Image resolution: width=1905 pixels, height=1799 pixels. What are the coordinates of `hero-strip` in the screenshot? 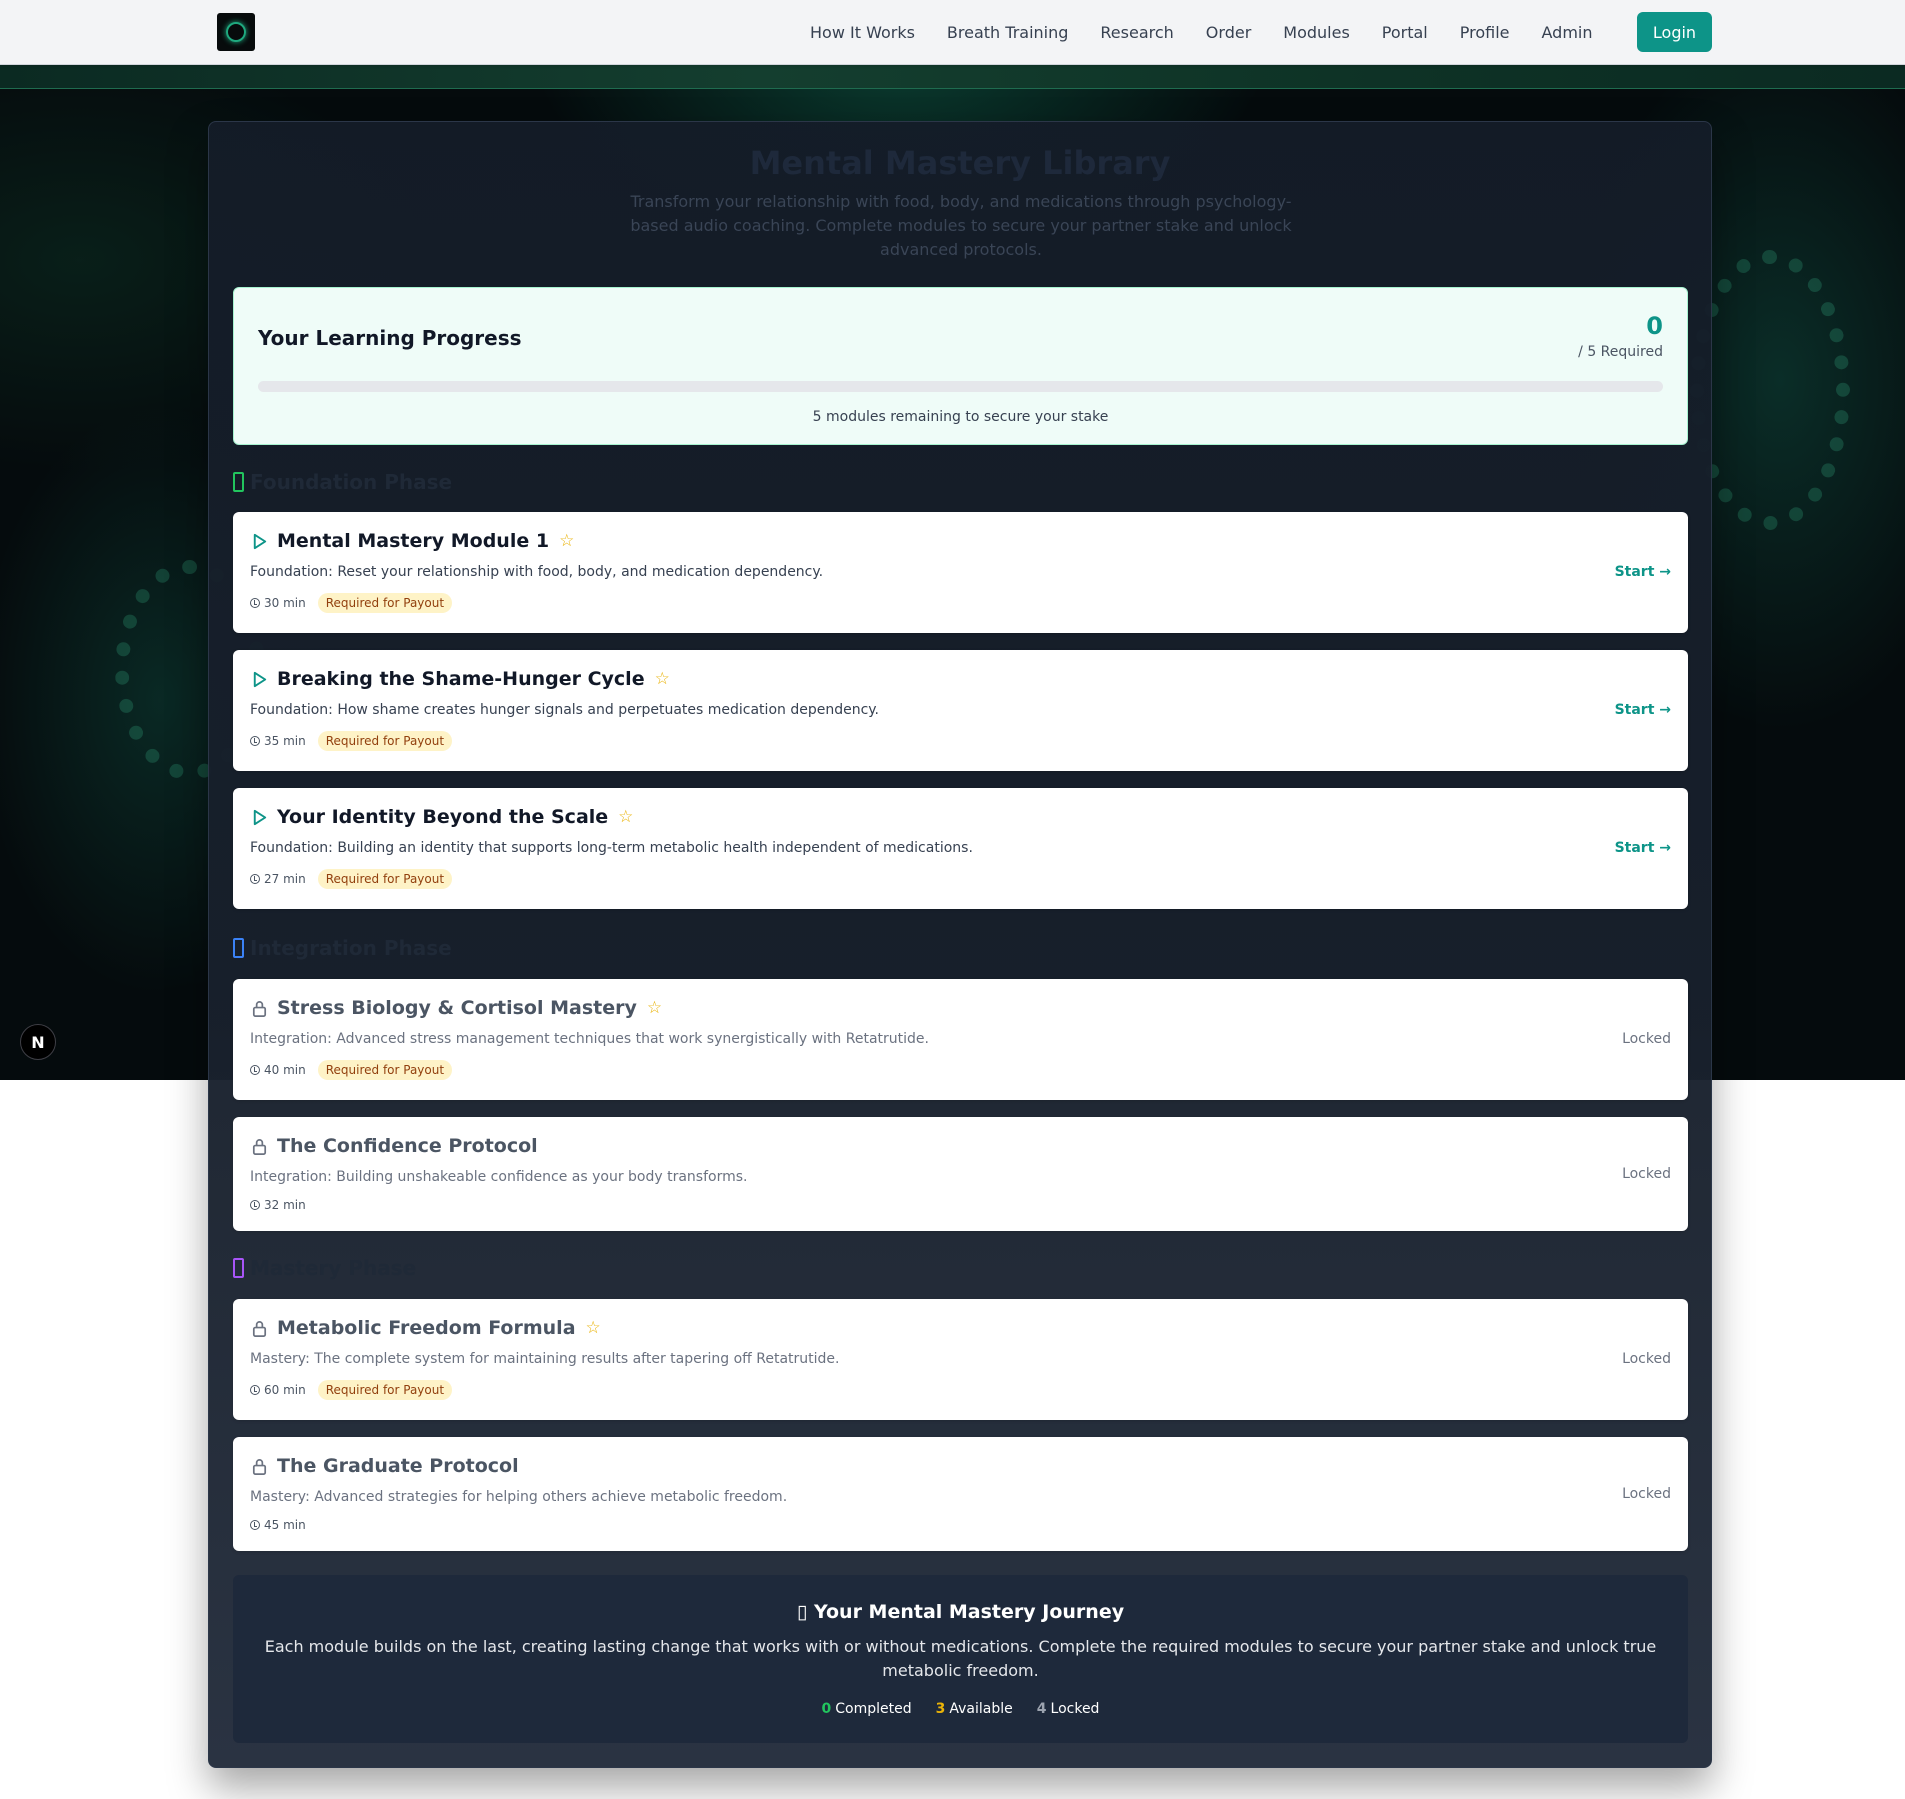 It's located at (952, 77).